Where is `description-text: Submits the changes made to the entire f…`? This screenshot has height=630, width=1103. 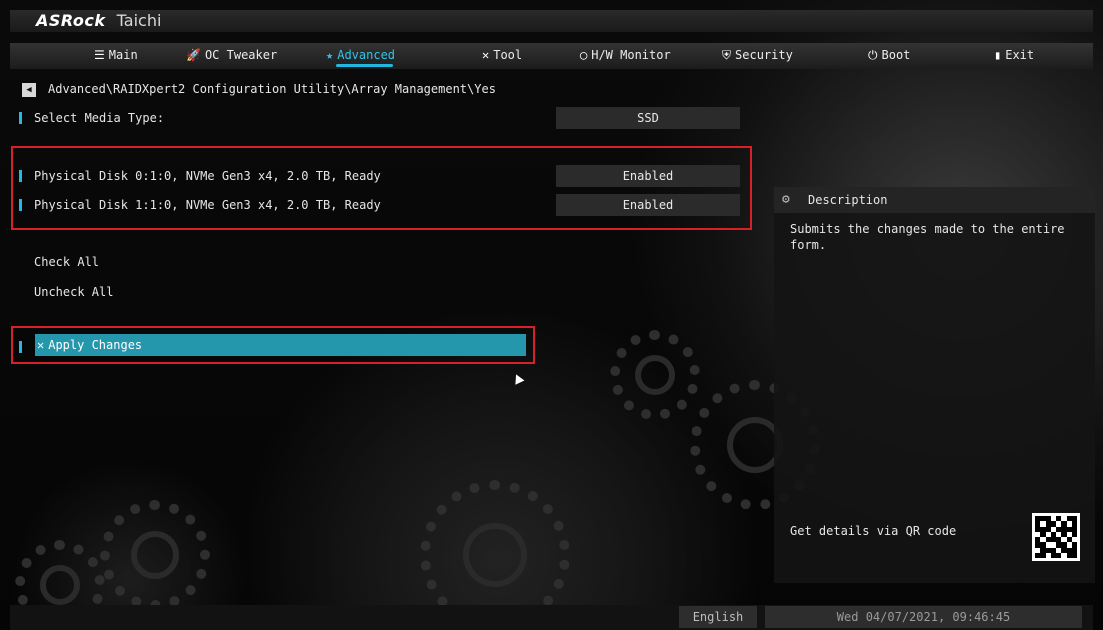 description-text: Submits the changes made to the entire f… is located at coordinates (927, 237).